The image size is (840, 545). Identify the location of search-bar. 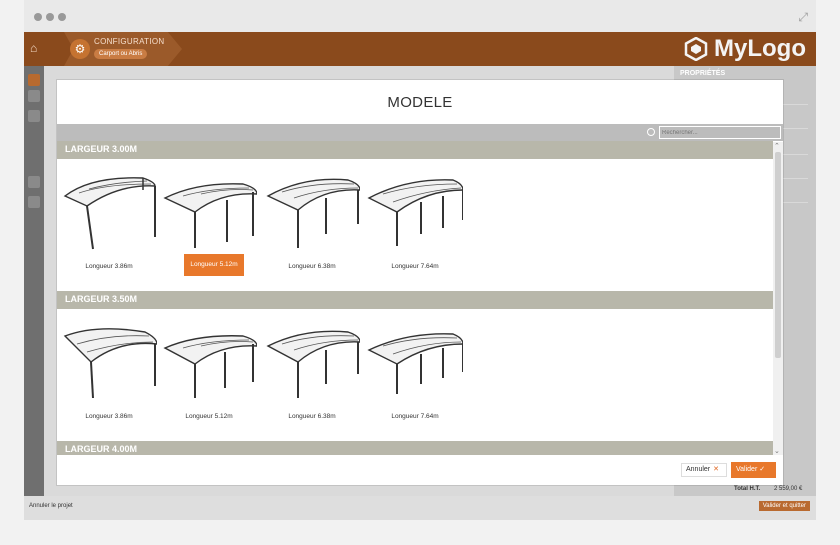
(420, 132).